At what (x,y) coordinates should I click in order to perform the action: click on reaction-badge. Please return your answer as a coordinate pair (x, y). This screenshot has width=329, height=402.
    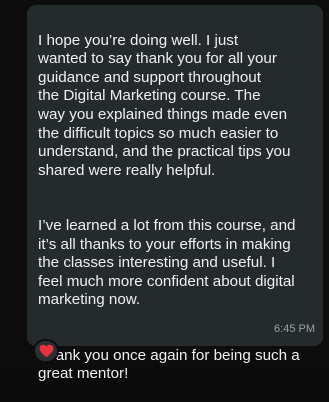
    Looking at the image, I should click on (46, 351).